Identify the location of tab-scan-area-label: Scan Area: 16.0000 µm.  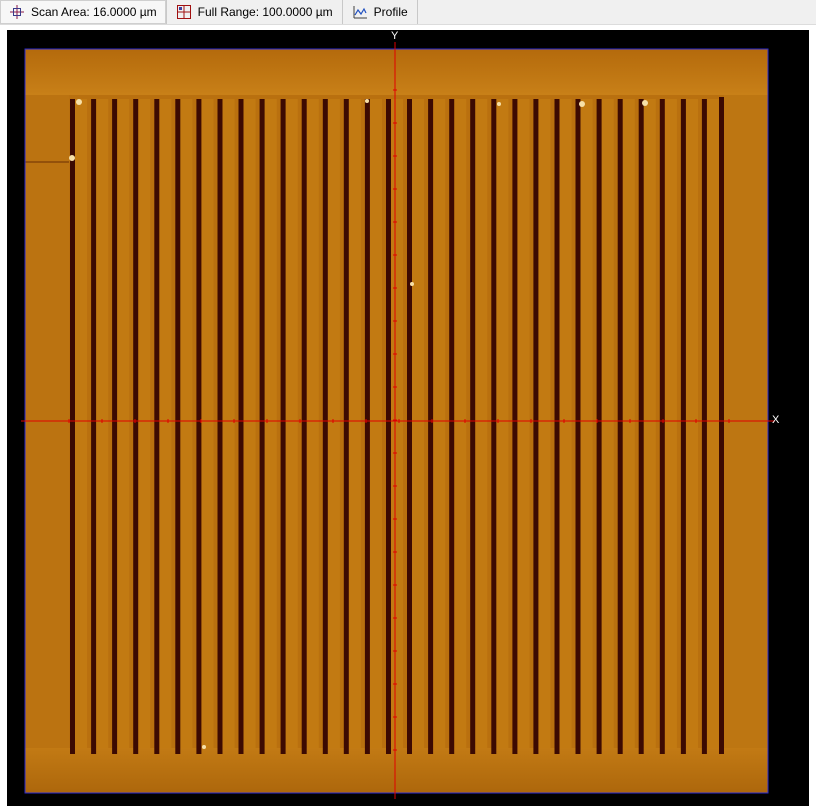
(94, 12).